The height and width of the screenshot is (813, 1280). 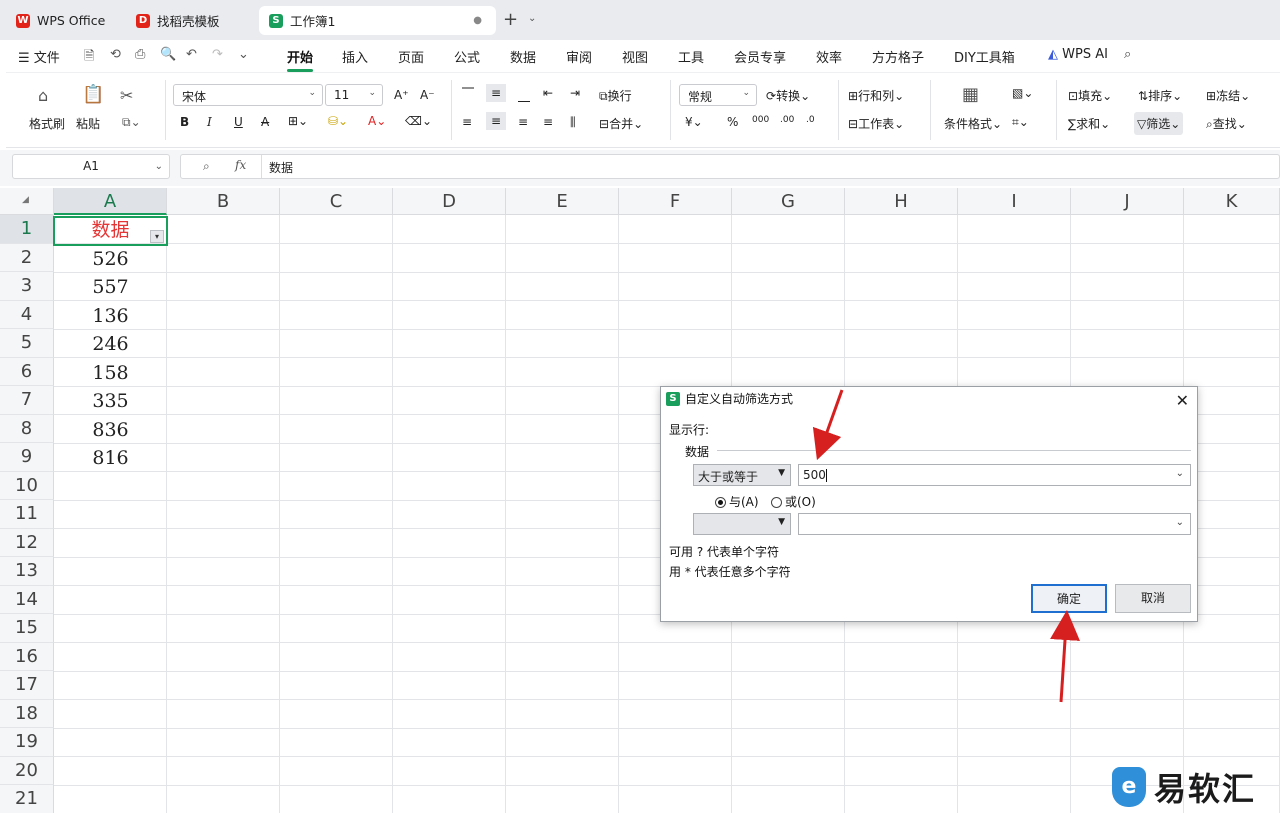 What do you see at coordinates (1205, 789) in the screenshot?
I see `watermark-text: 易软汇` at bounding box center [1205, 789].